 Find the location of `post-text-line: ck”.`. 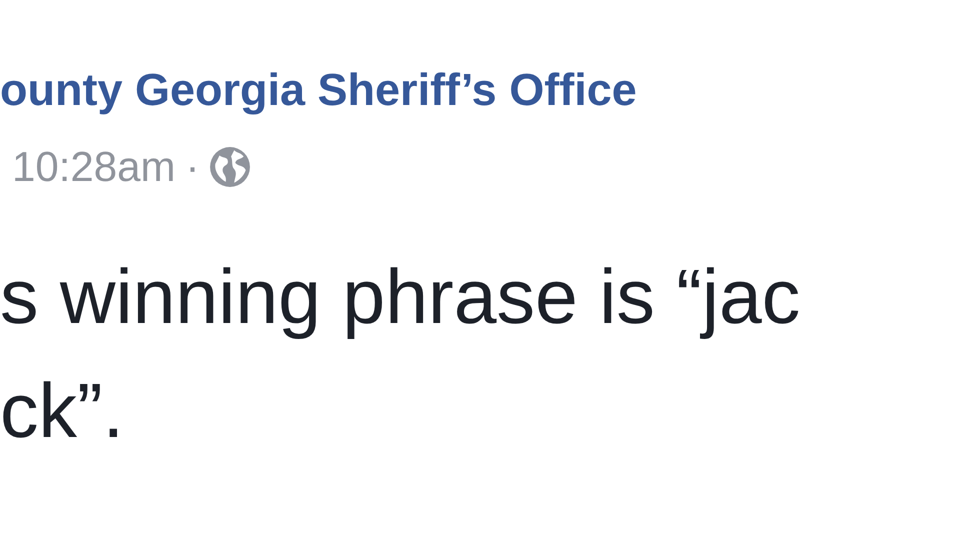

post-text-line: ck”. is located at coordinates (62, 411).